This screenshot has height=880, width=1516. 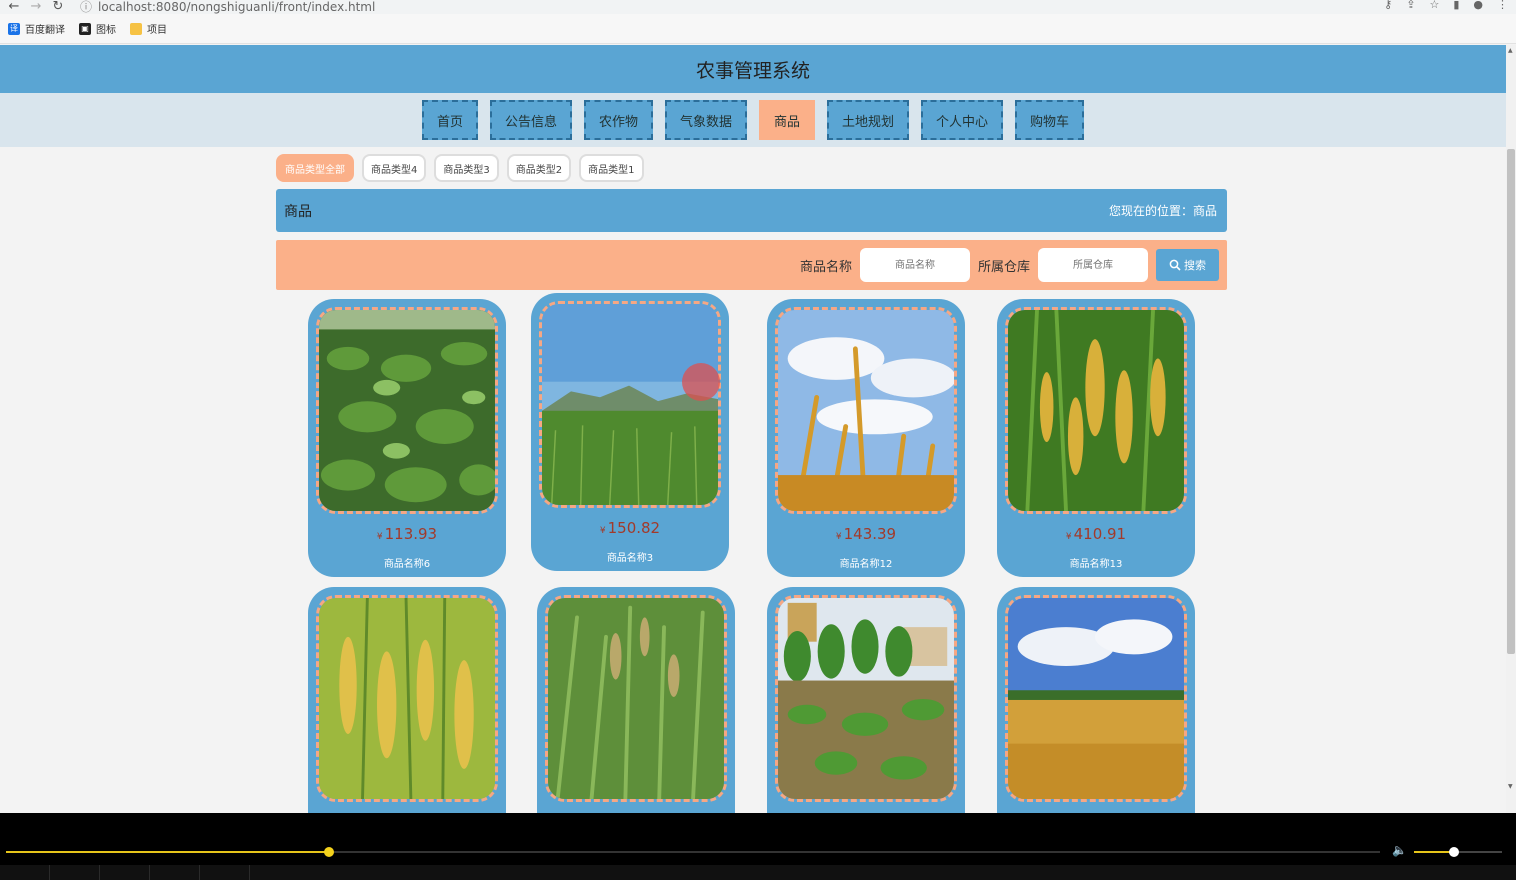 I want to click on nav-item-home: 首页, so click(x=449, y=120).